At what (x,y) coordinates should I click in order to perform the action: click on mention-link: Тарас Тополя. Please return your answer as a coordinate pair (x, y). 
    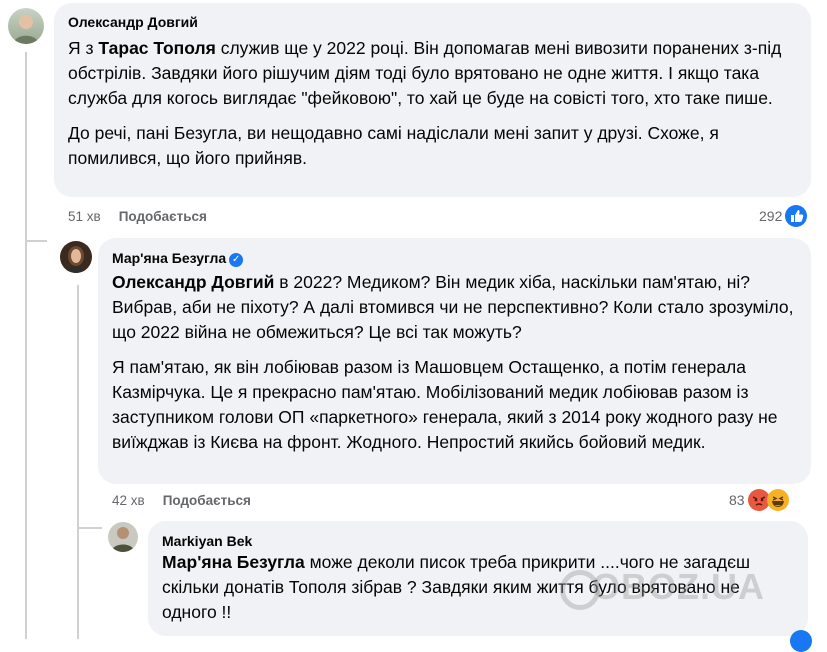
    Looking at the image, I should click on (156, 48).